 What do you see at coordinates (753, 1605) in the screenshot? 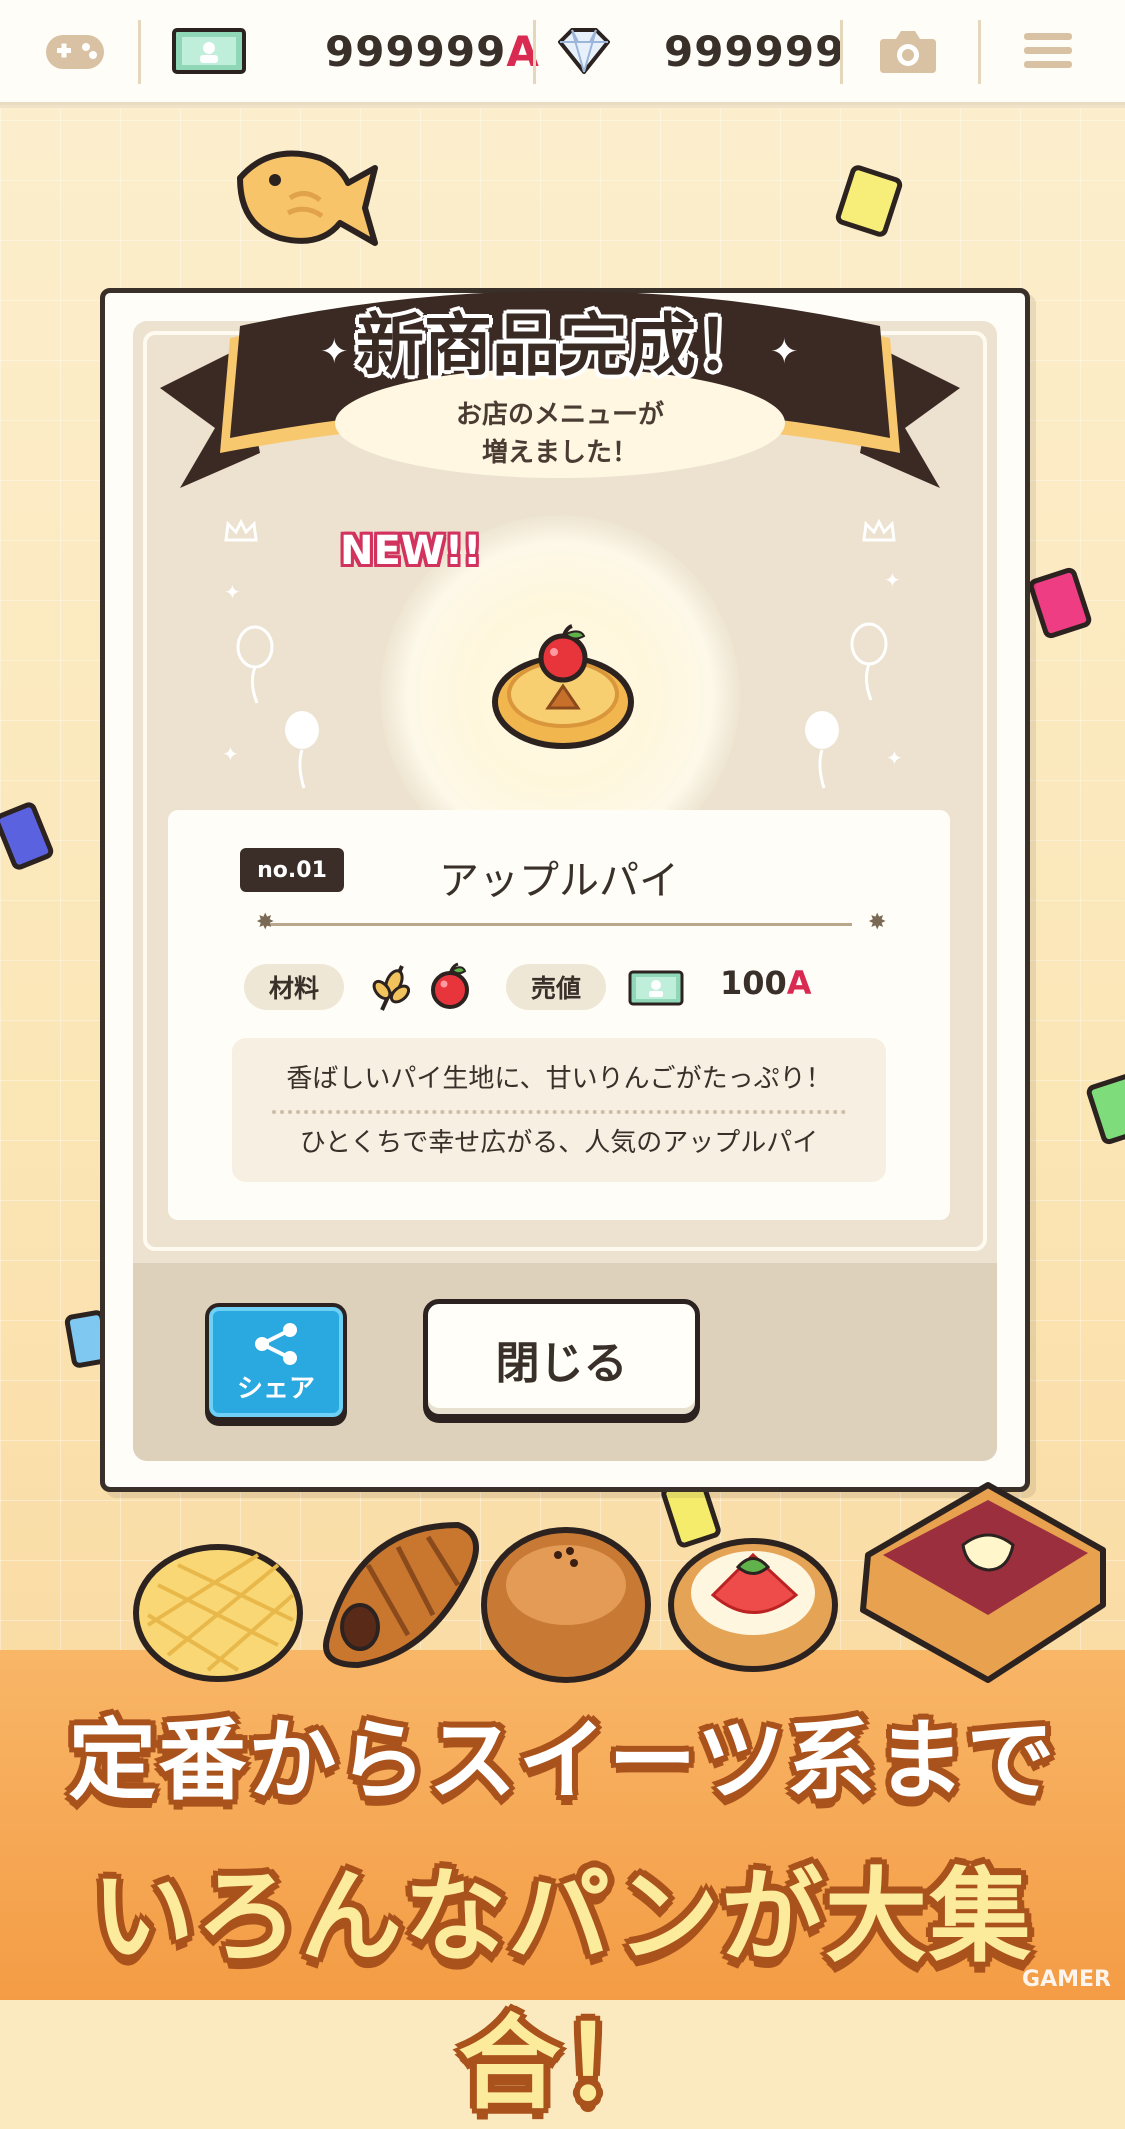
I see `fruit-danish-icon` at bounding box center [753, 1605].